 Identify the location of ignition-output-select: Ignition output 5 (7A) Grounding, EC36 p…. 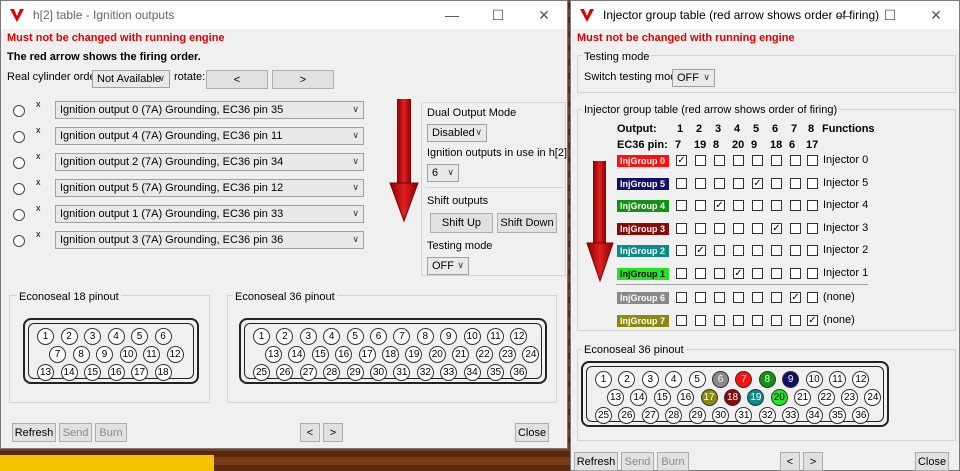
(209, 188).